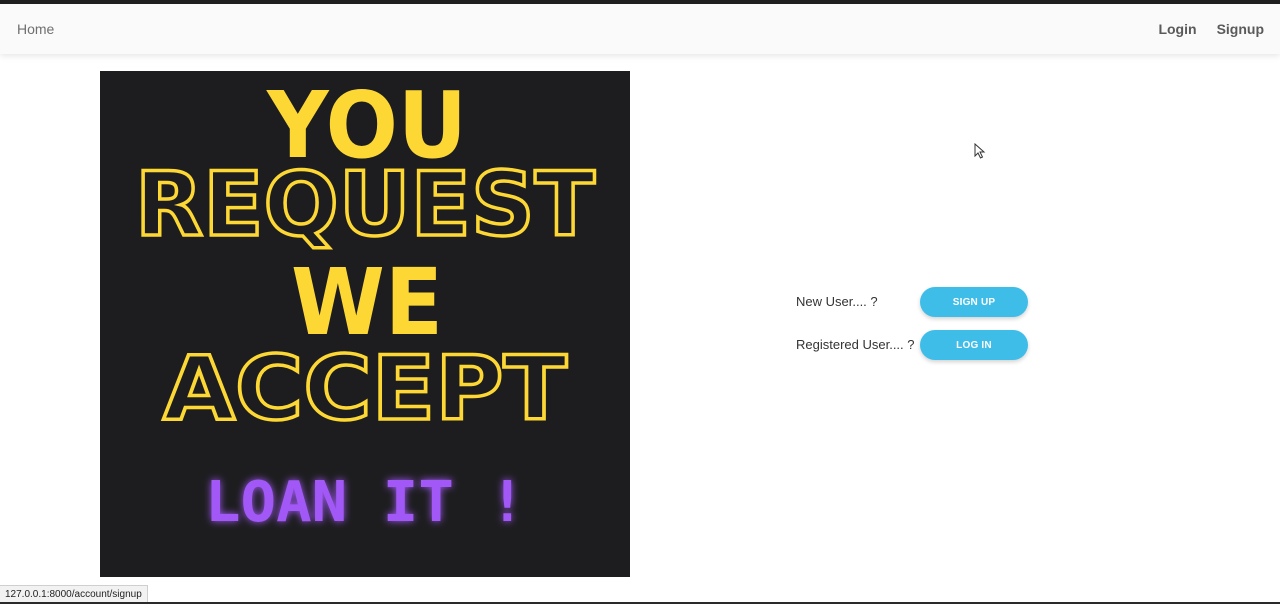 This screenshot has height=604, width=1280. I want to click on registered-user-row: Registered User.... ? LOG IN, so click(916, 345).